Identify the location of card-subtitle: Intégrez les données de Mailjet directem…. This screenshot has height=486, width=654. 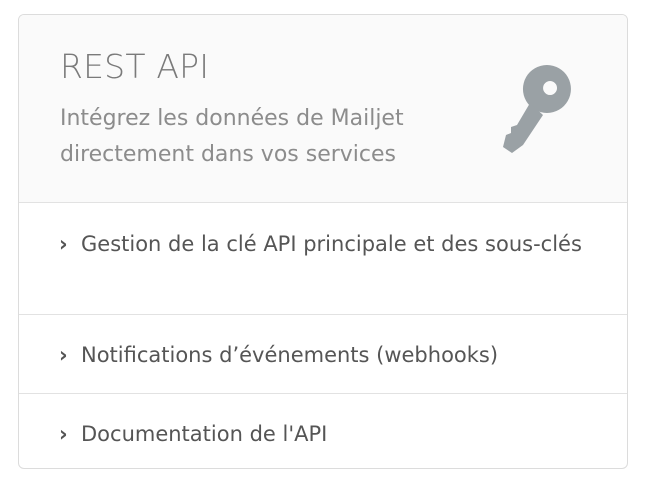
(232, 136).